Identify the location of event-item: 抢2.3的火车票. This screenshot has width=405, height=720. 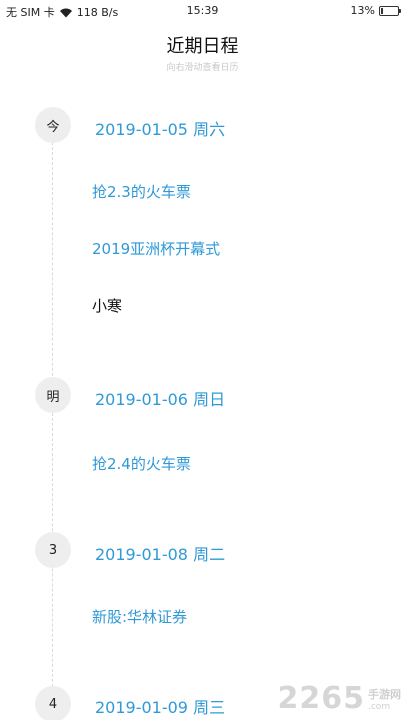
(141, 191).